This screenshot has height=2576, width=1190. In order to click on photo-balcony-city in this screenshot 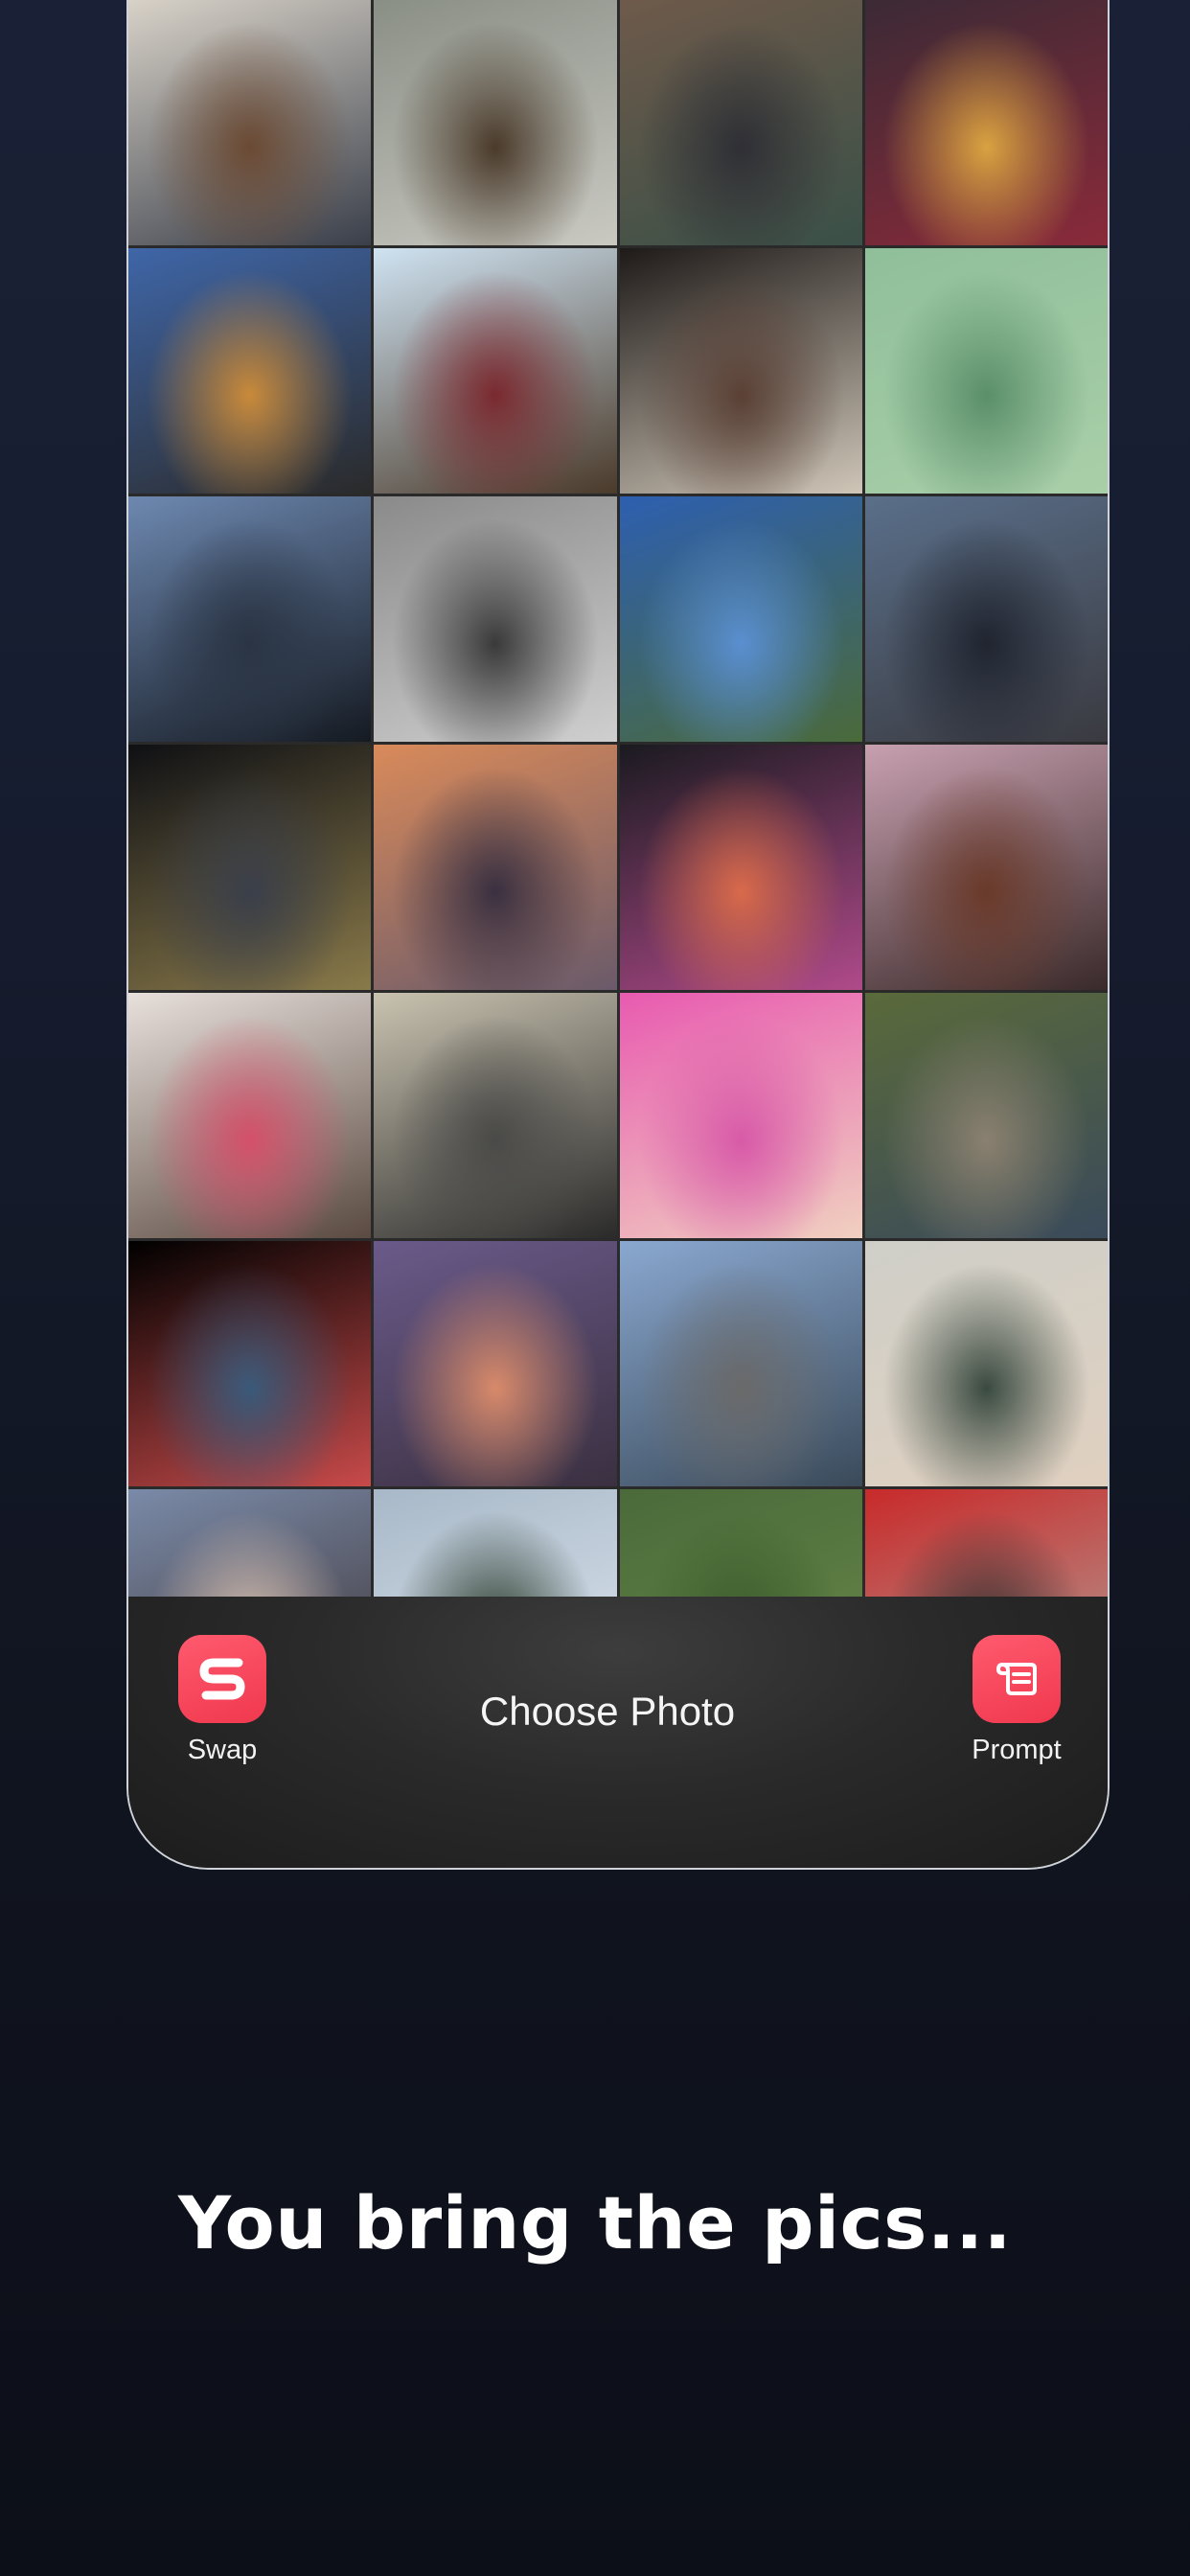, I will do `click(741, 1364)`.